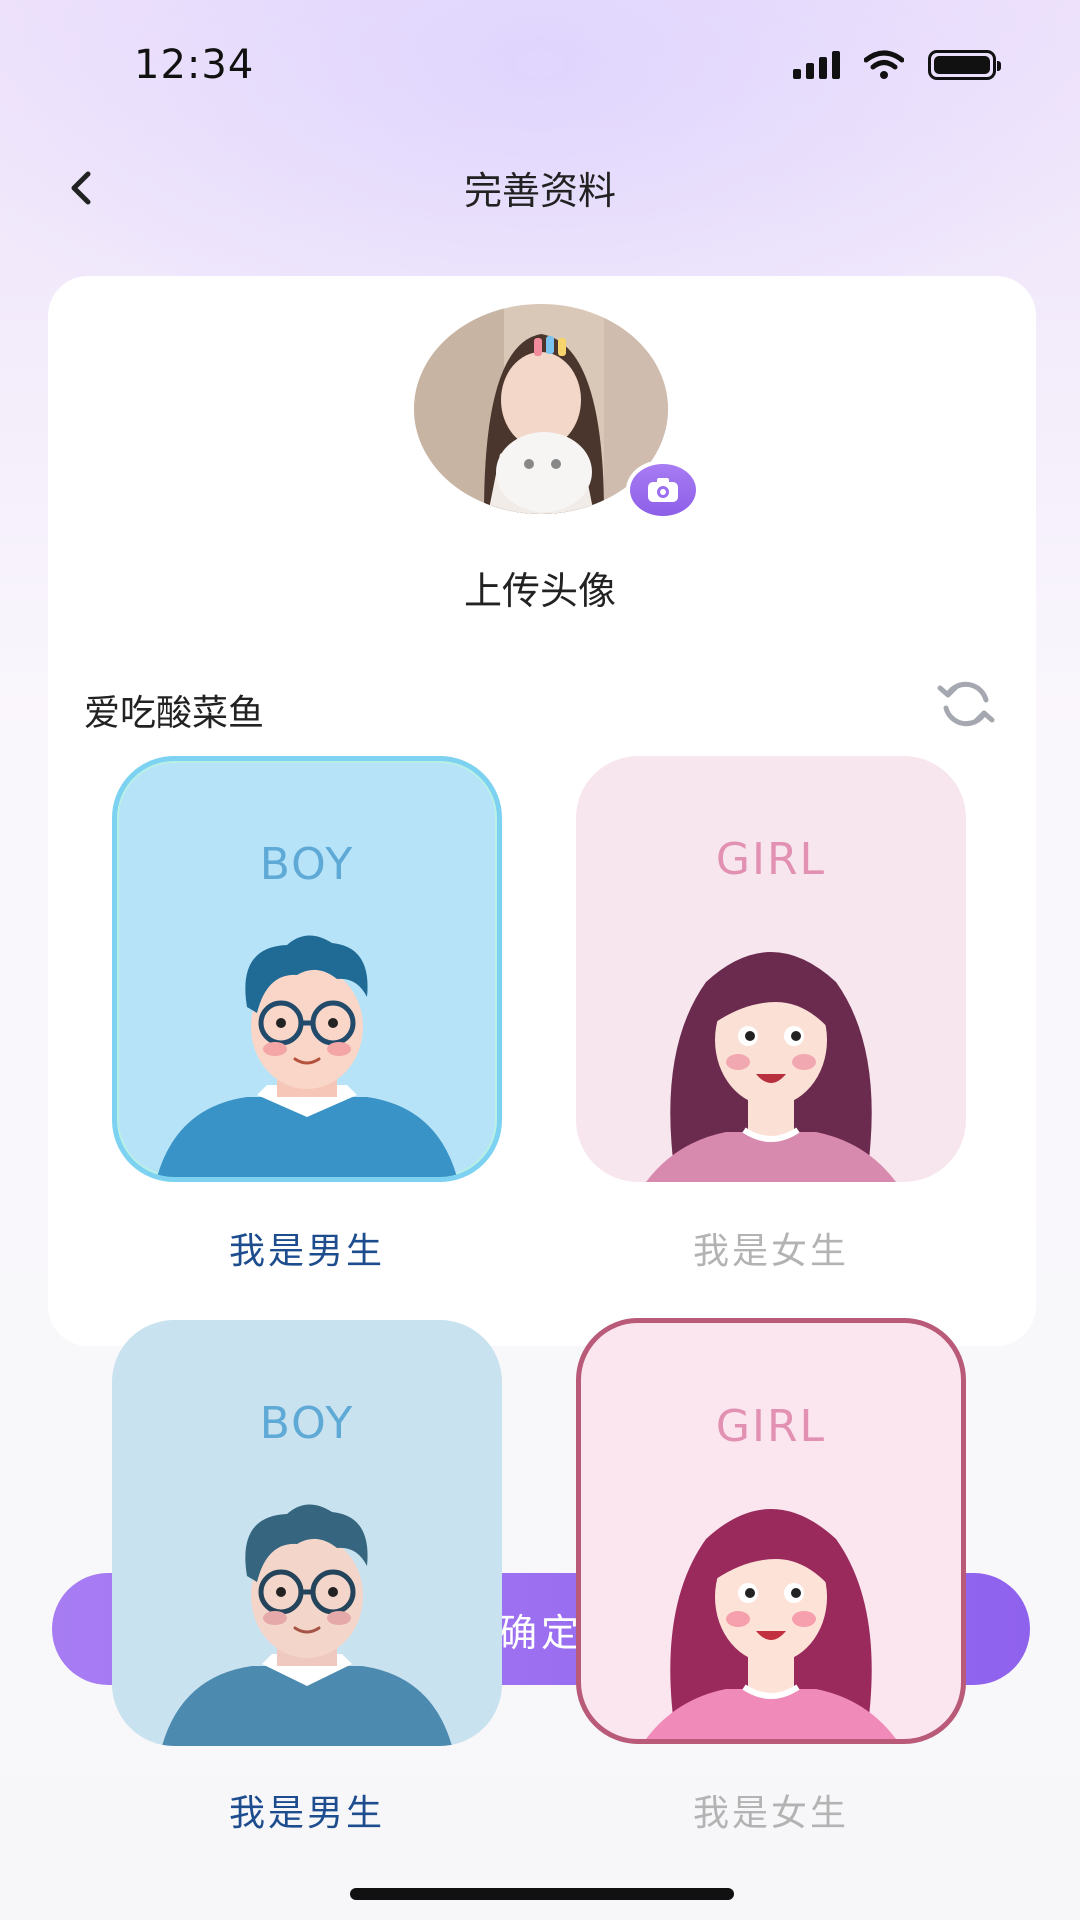 This screenshot has width=1080, height=1920. I want to click on camera-button, so click(663, 490).